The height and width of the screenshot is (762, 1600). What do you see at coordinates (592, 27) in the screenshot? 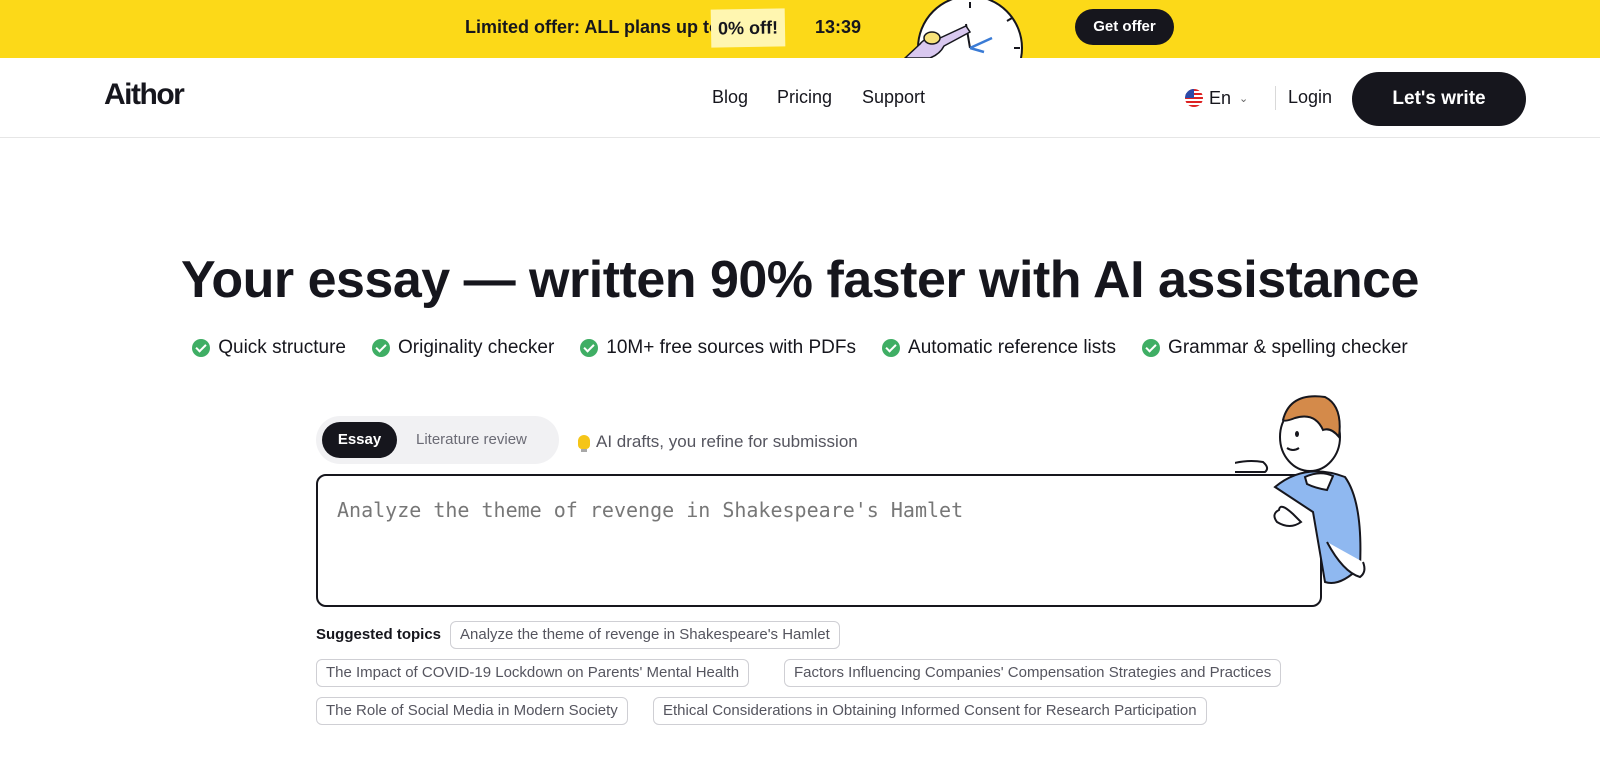
I see `promo-text: Limited offer: ALL plans up to` at bounding box center [592, 27].